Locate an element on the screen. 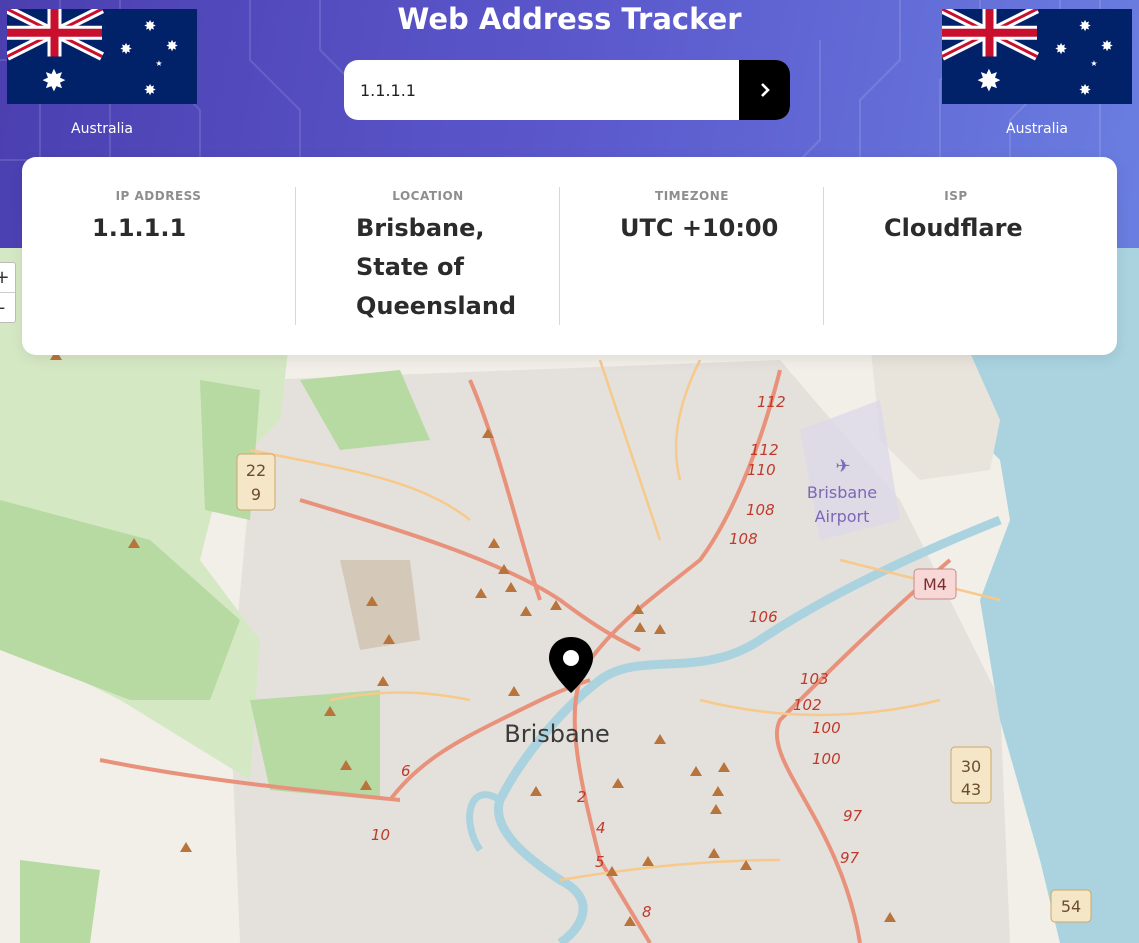 Image resolution: width=1139 pixels, height=943 pixels. route-label: 5 is located at coordinates (600, 862).